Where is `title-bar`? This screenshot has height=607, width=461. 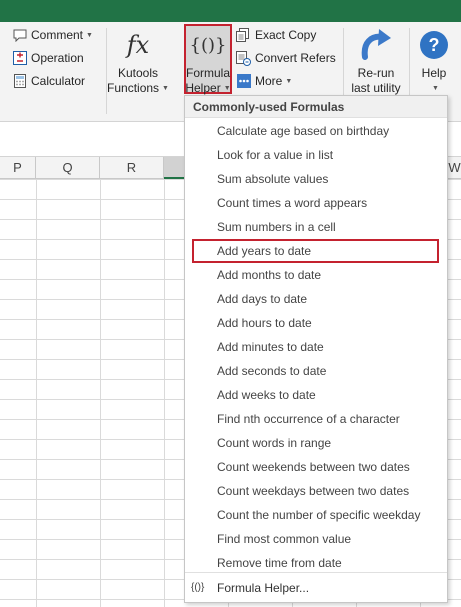 title-bar is located at coordinates (230, 11).